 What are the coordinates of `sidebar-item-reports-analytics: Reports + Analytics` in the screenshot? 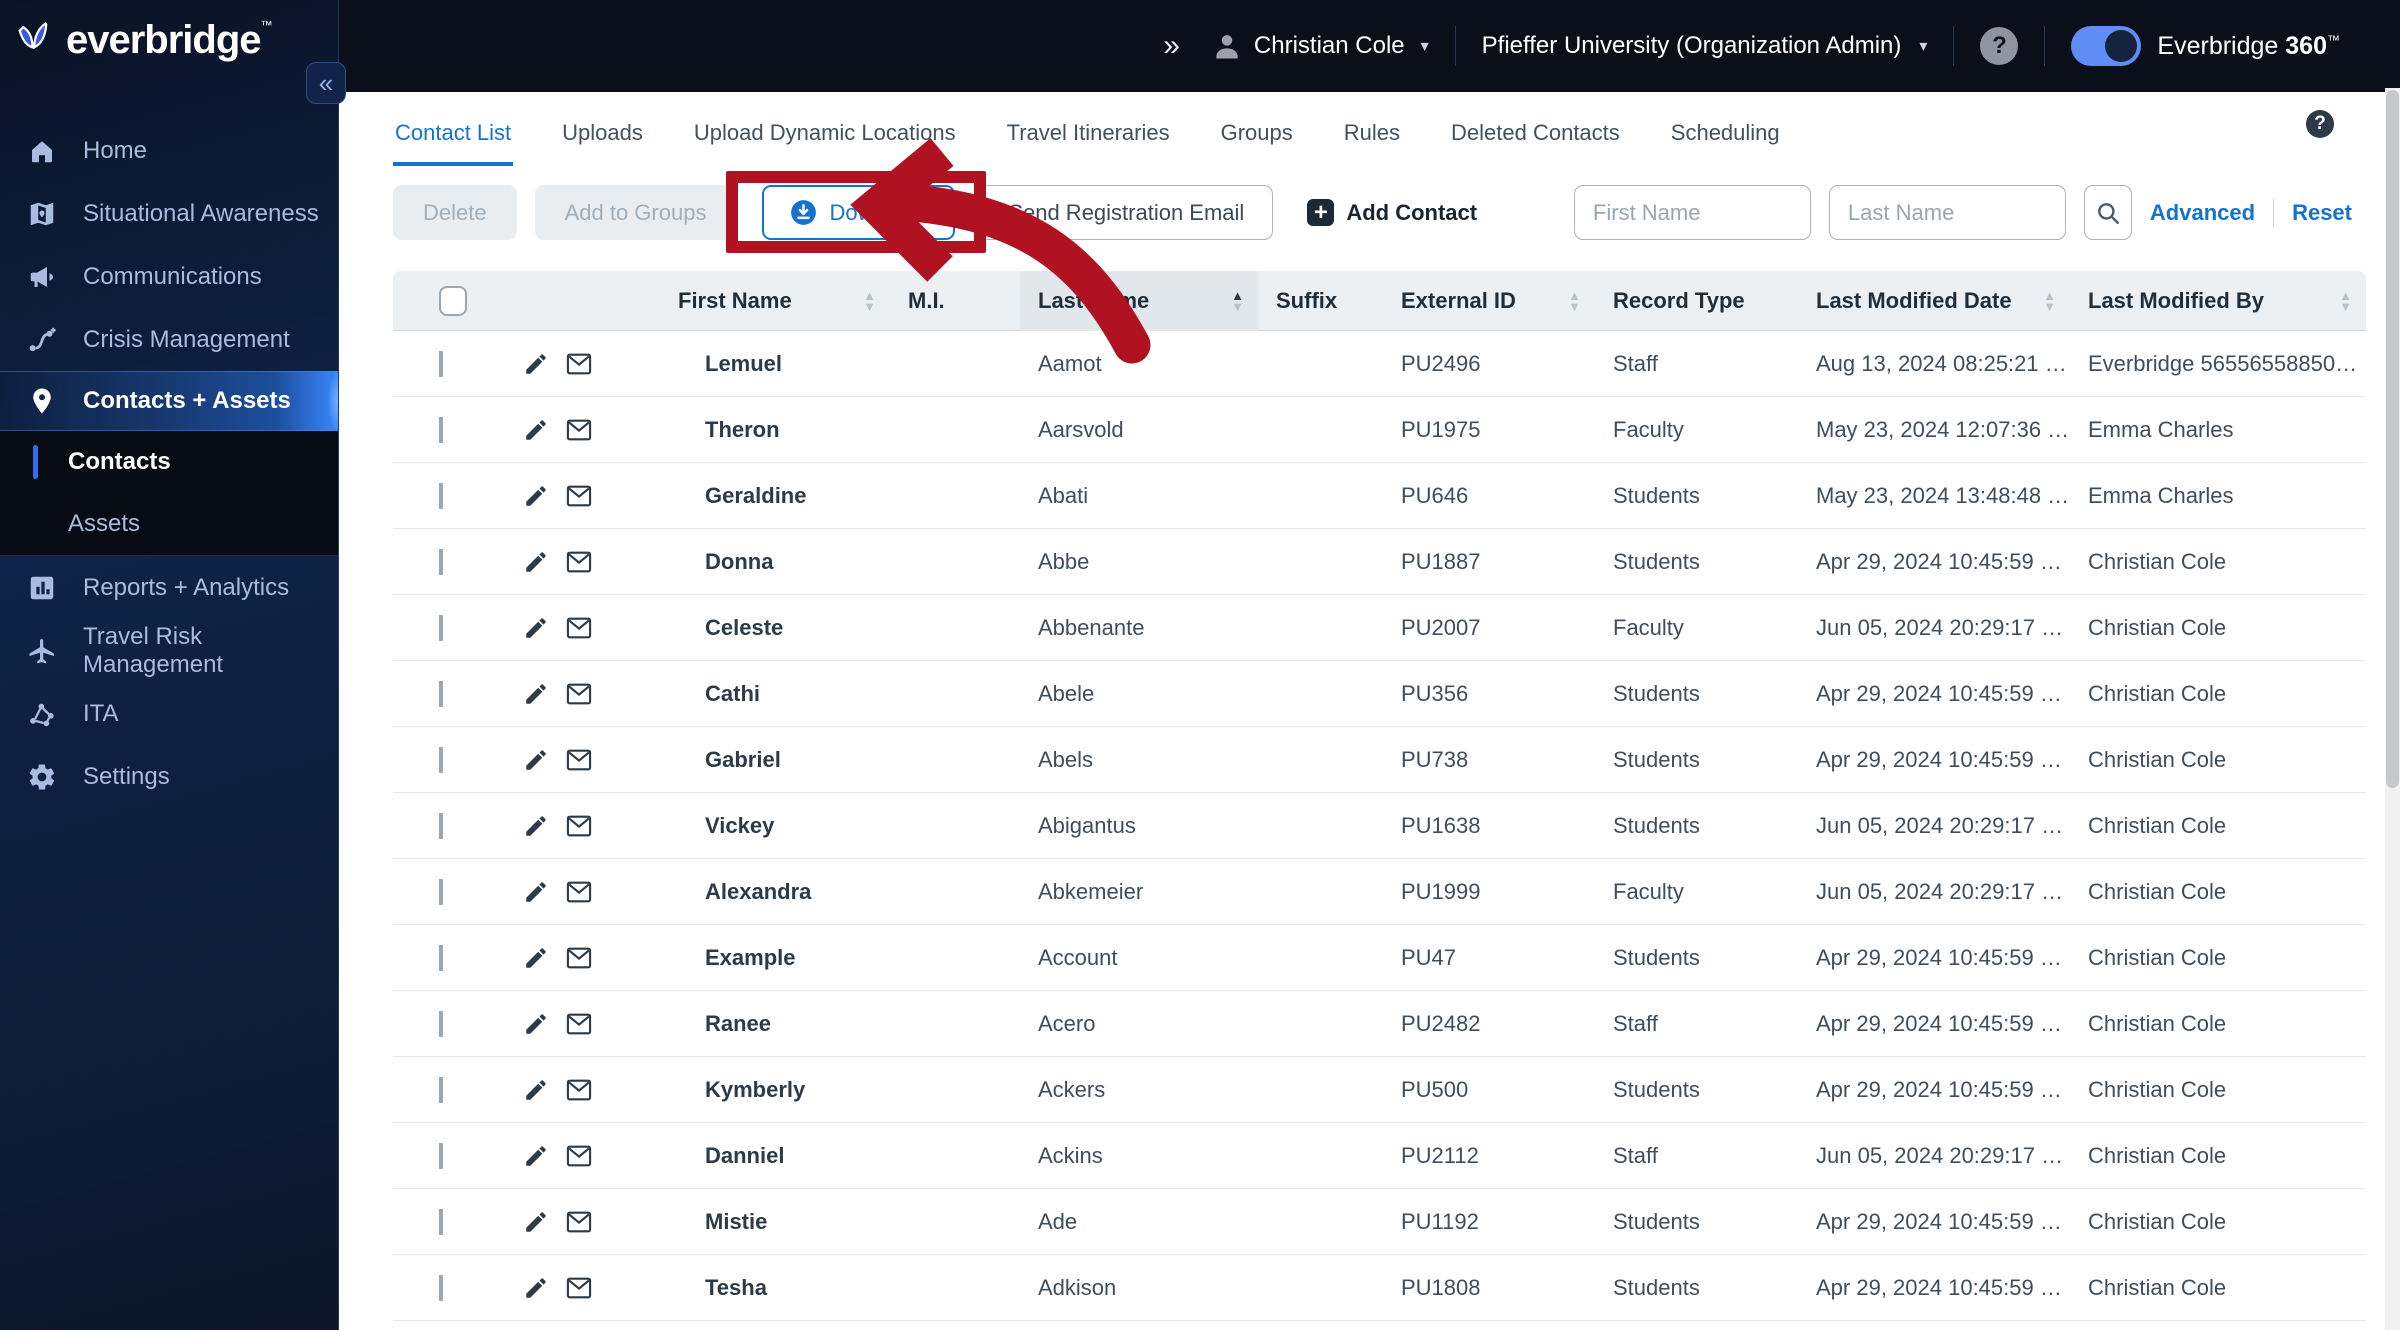 It's located at (169, 587).